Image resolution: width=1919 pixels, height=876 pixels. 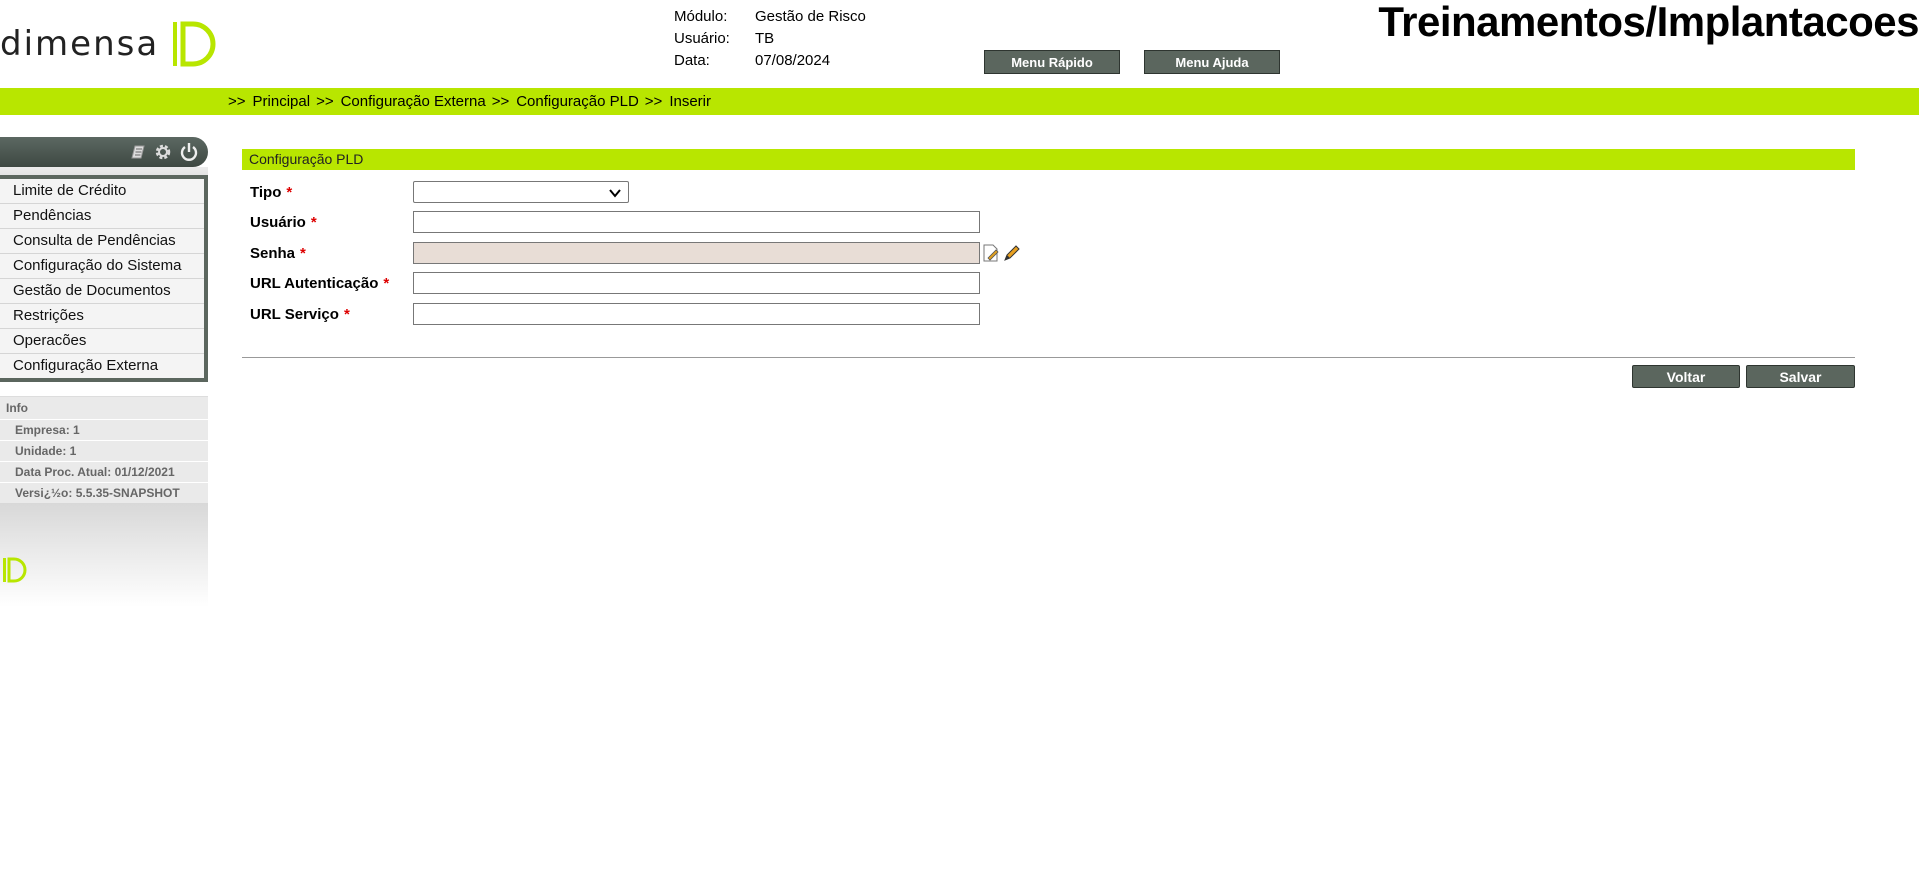 I want to click on tipo-select, so click(x=521, y=192).